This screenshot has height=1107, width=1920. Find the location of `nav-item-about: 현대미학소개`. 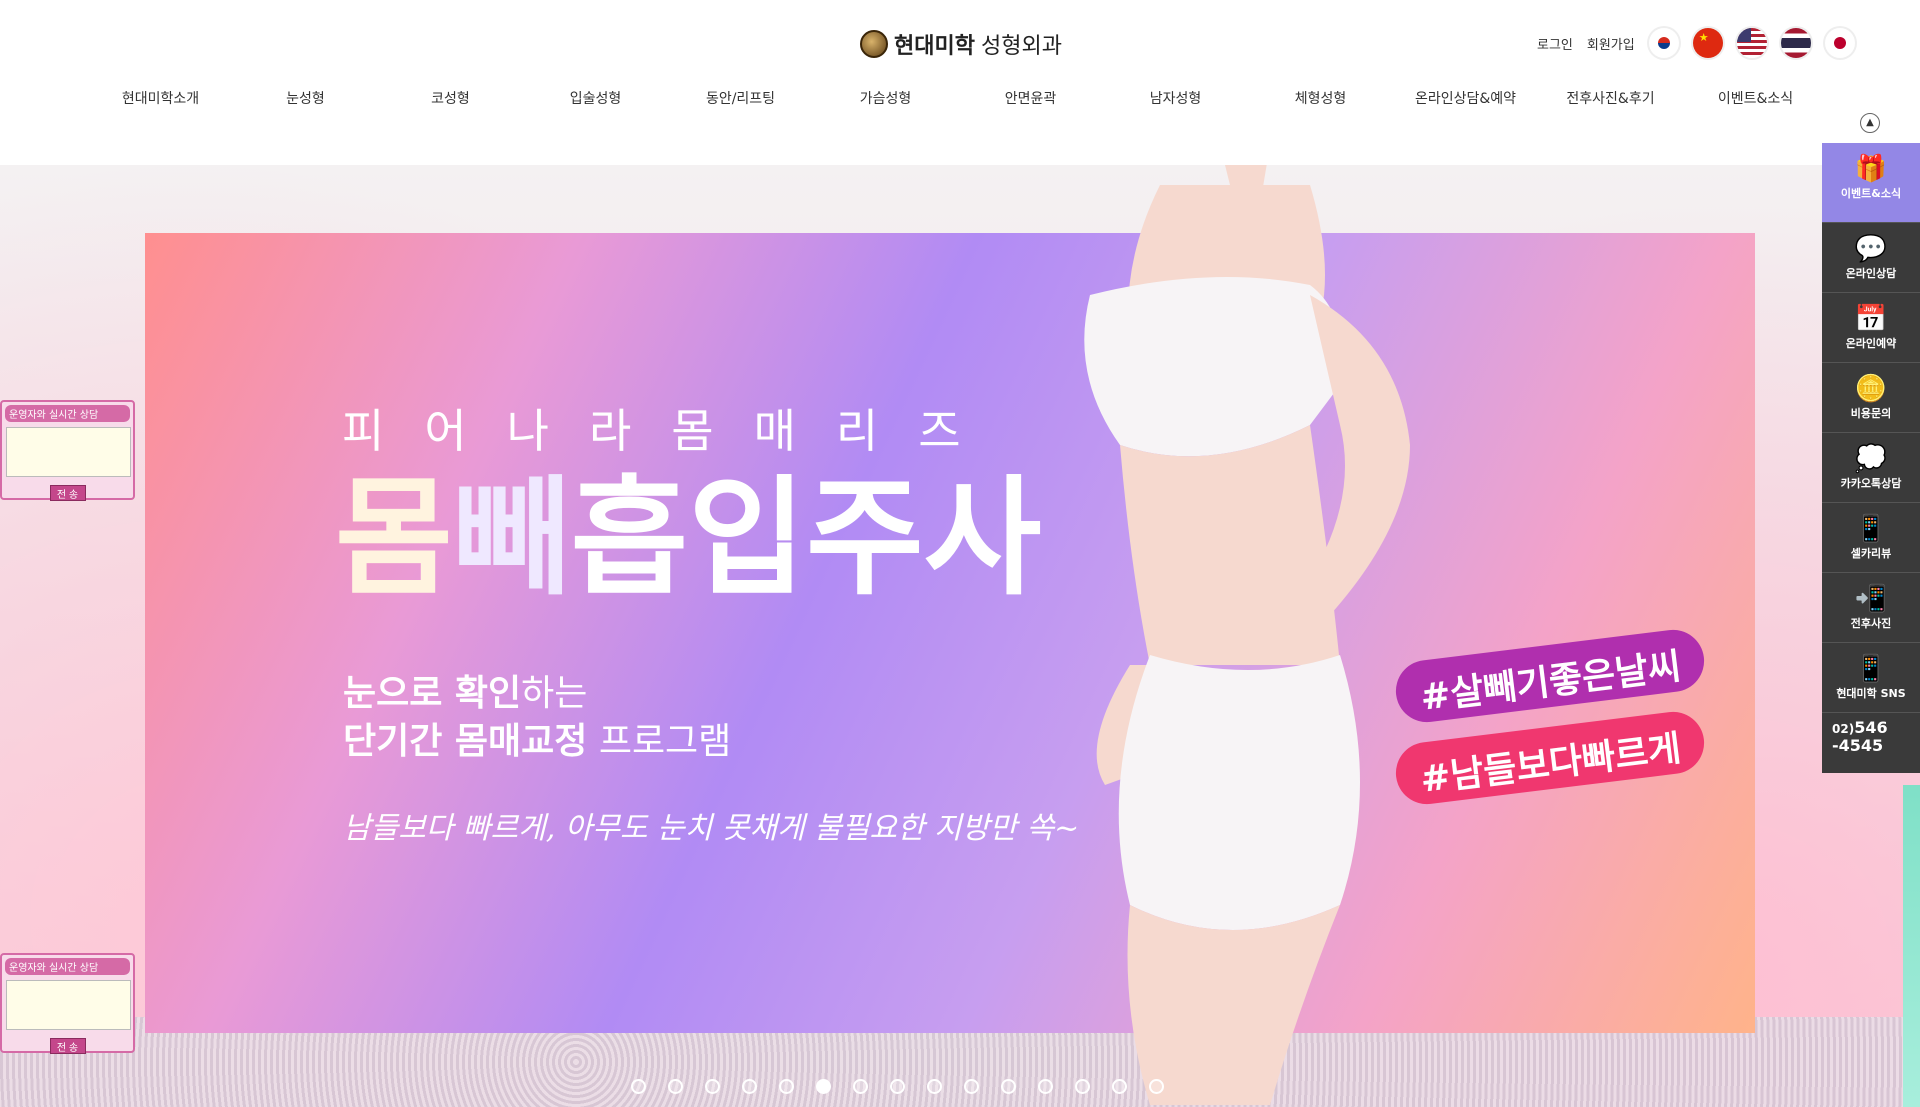

nav-item-about: 현대미학소개 is located at coordinates (160, 98).